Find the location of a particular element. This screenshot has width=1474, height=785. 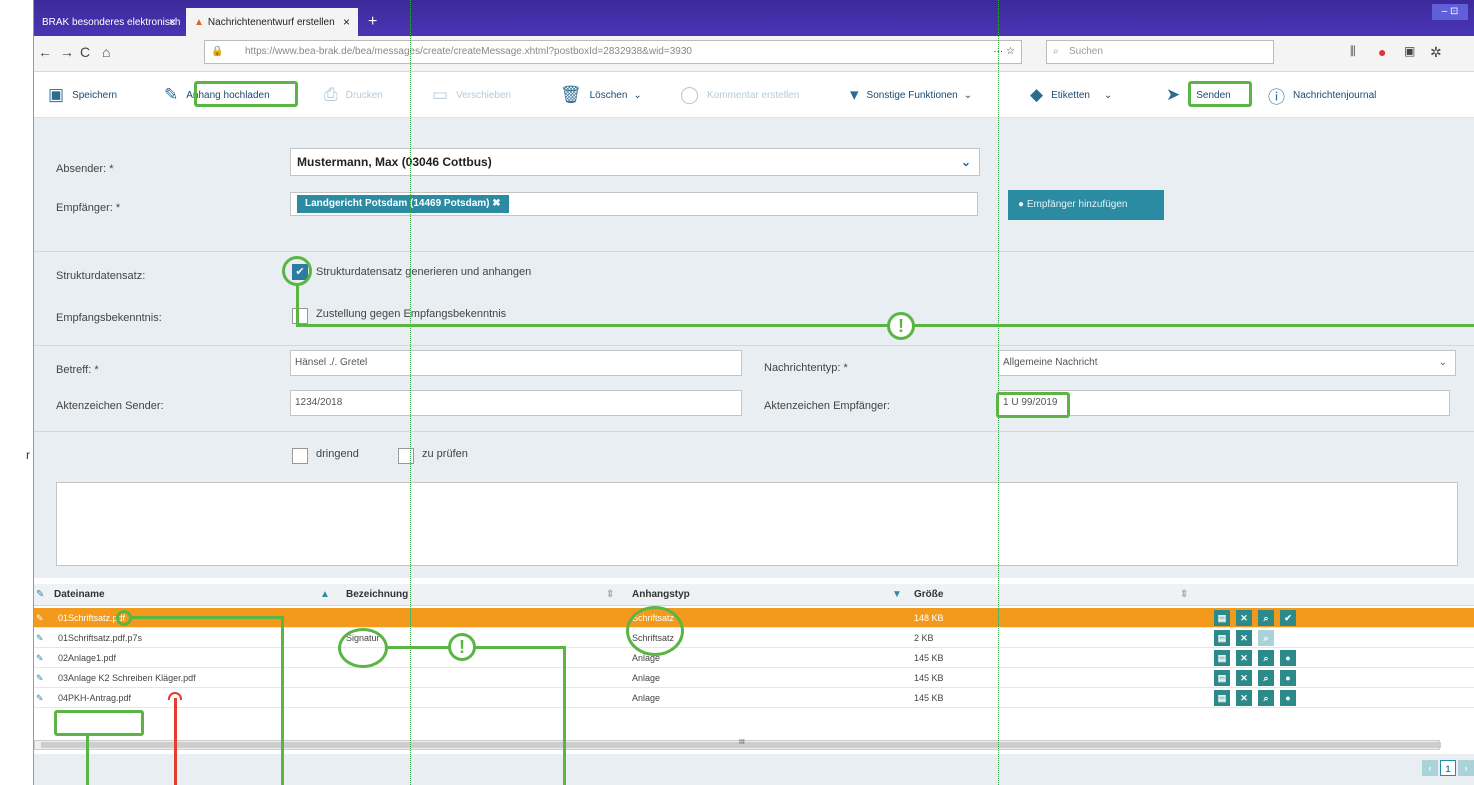

chevron-down-icon: ⌄ is located at coordinates (965, 162).